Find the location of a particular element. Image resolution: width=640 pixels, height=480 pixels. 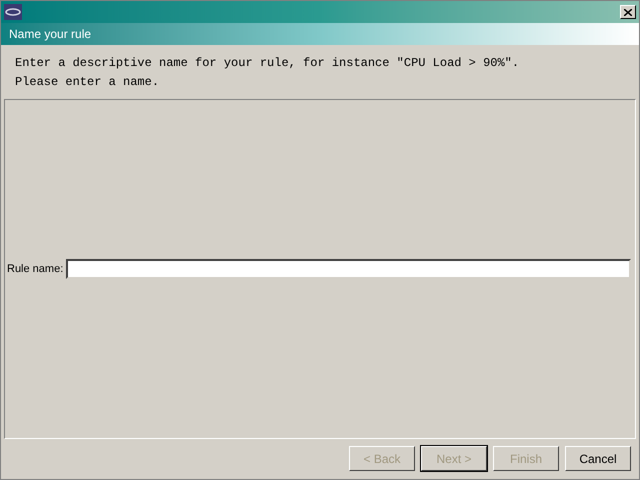

app-icon is located at coordinates (13, 12).